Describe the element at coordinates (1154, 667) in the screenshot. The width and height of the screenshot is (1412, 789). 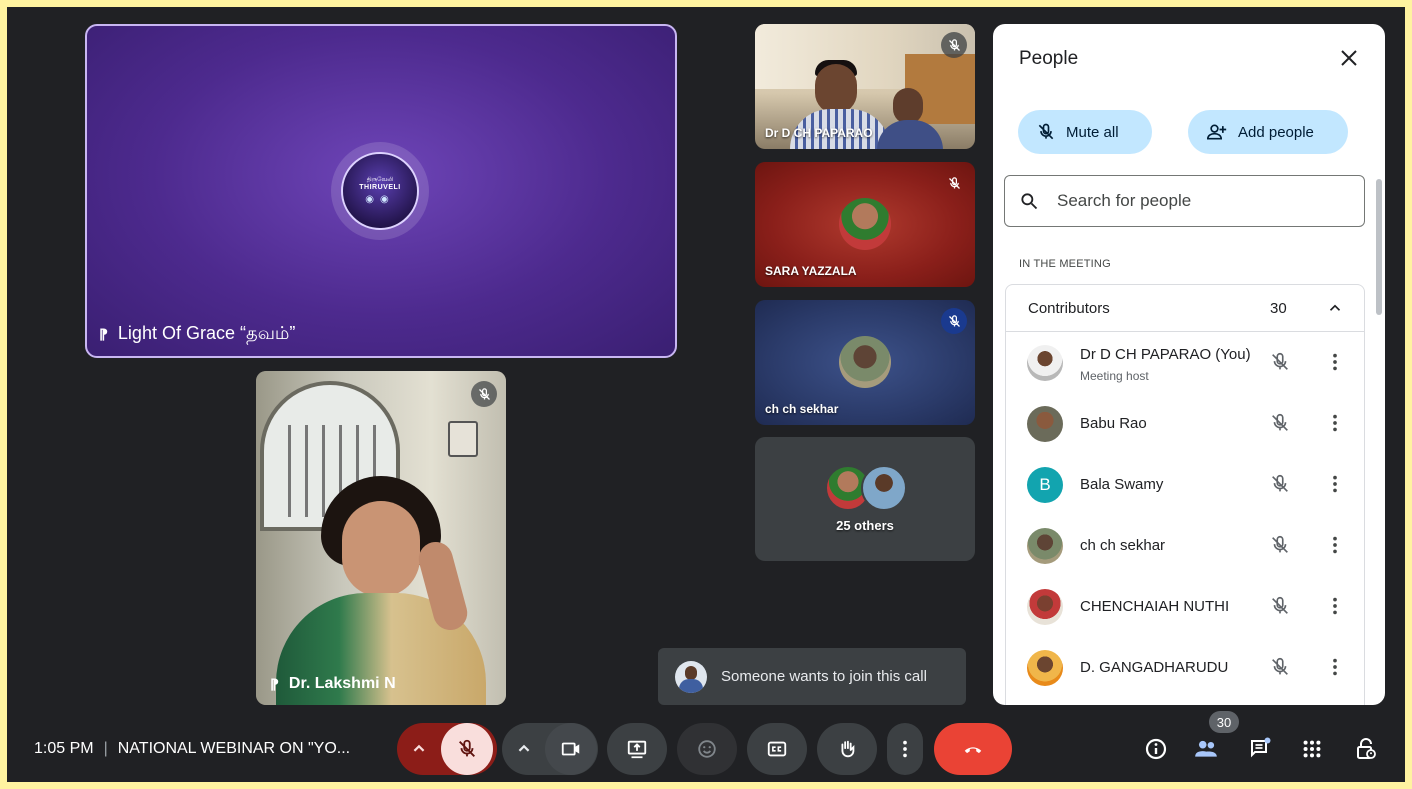
I see `person-name: D. GANGADHARUDU` at that location.